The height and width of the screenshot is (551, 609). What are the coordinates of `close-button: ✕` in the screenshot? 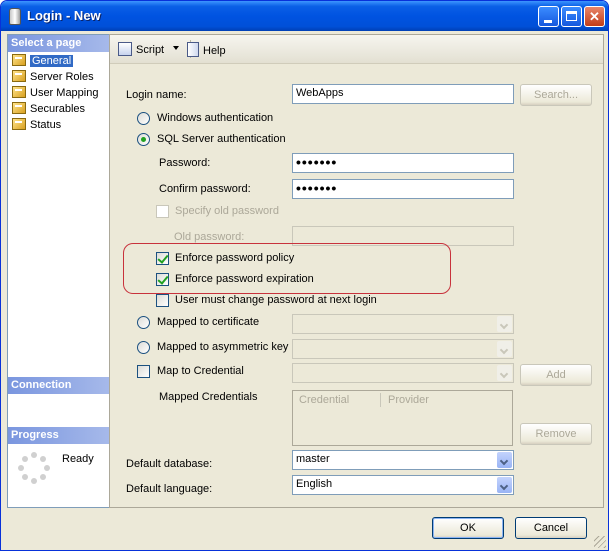 It's located at (594, 16).